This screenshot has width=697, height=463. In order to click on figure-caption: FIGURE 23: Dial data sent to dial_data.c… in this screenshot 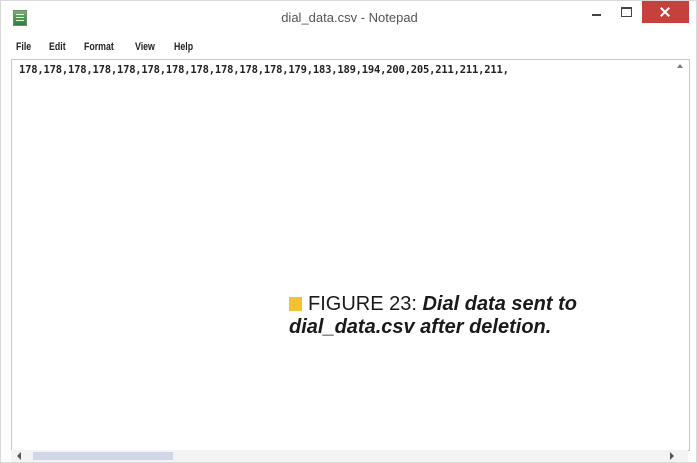, I will do `click(469, 316)`.